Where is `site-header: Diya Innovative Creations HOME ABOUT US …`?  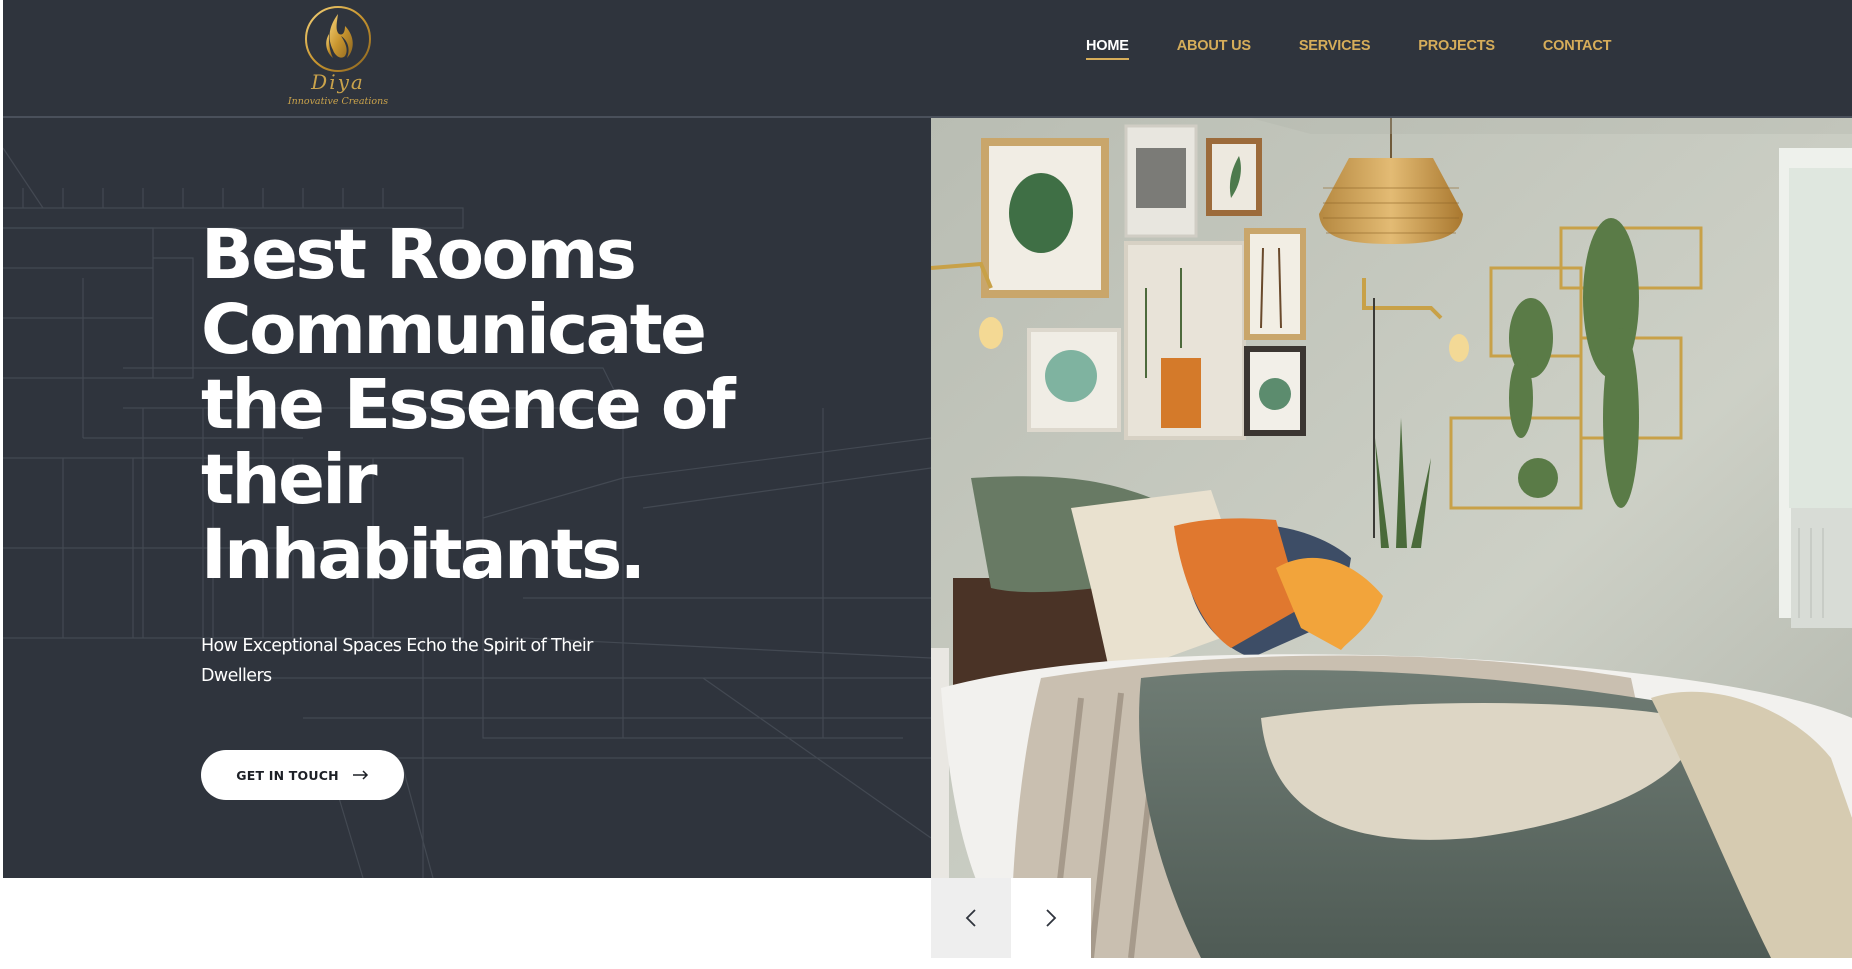
site-header: Diya Innovative Creations HOME ABOUT US … is located at coordinates (927, 59).